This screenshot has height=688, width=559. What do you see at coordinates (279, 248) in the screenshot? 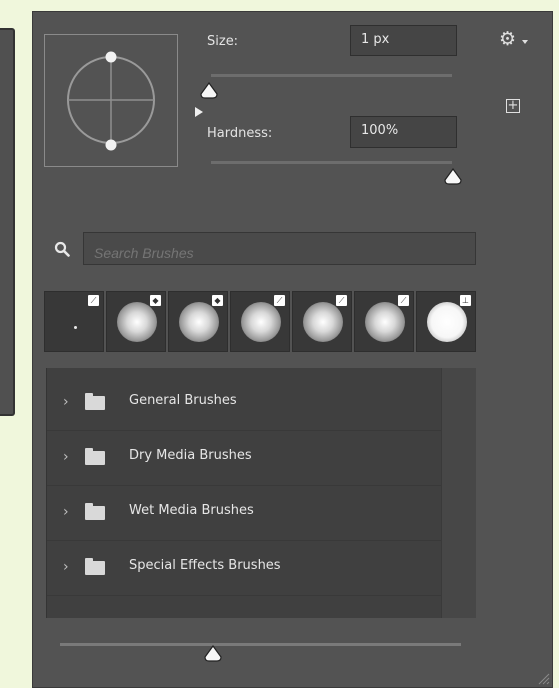
I see `search-brushes-input` at bounding box center [279, 248].